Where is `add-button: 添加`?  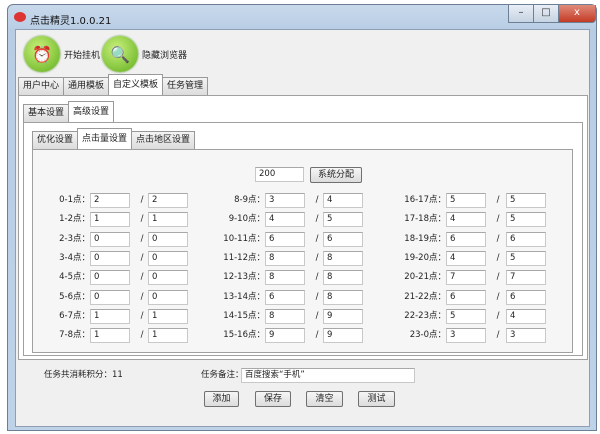 add-button: 添加 is located at coordinates (221, 399).